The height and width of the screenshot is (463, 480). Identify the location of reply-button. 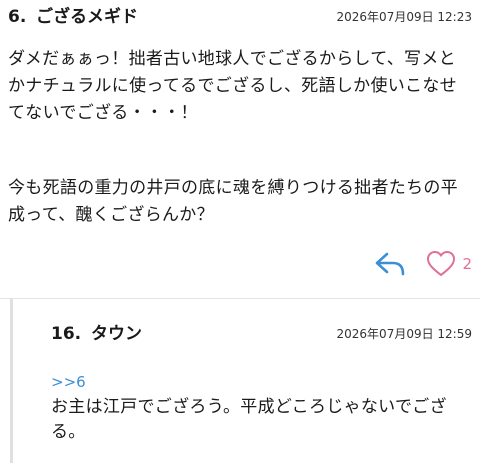
(390, 264).